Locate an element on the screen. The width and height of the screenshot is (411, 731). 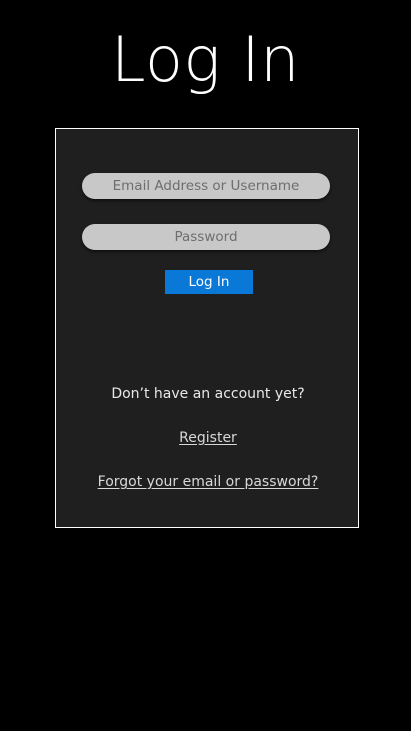
no-account-text: Don’t have an account yet? is located at coordinates (208, 394).